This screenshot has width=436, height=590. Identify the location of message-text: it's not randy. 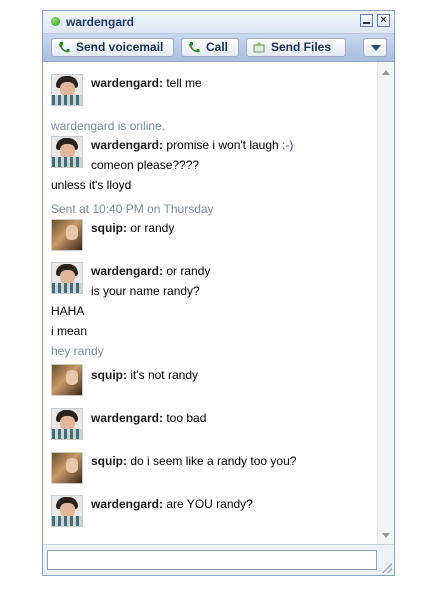
(162, 375).